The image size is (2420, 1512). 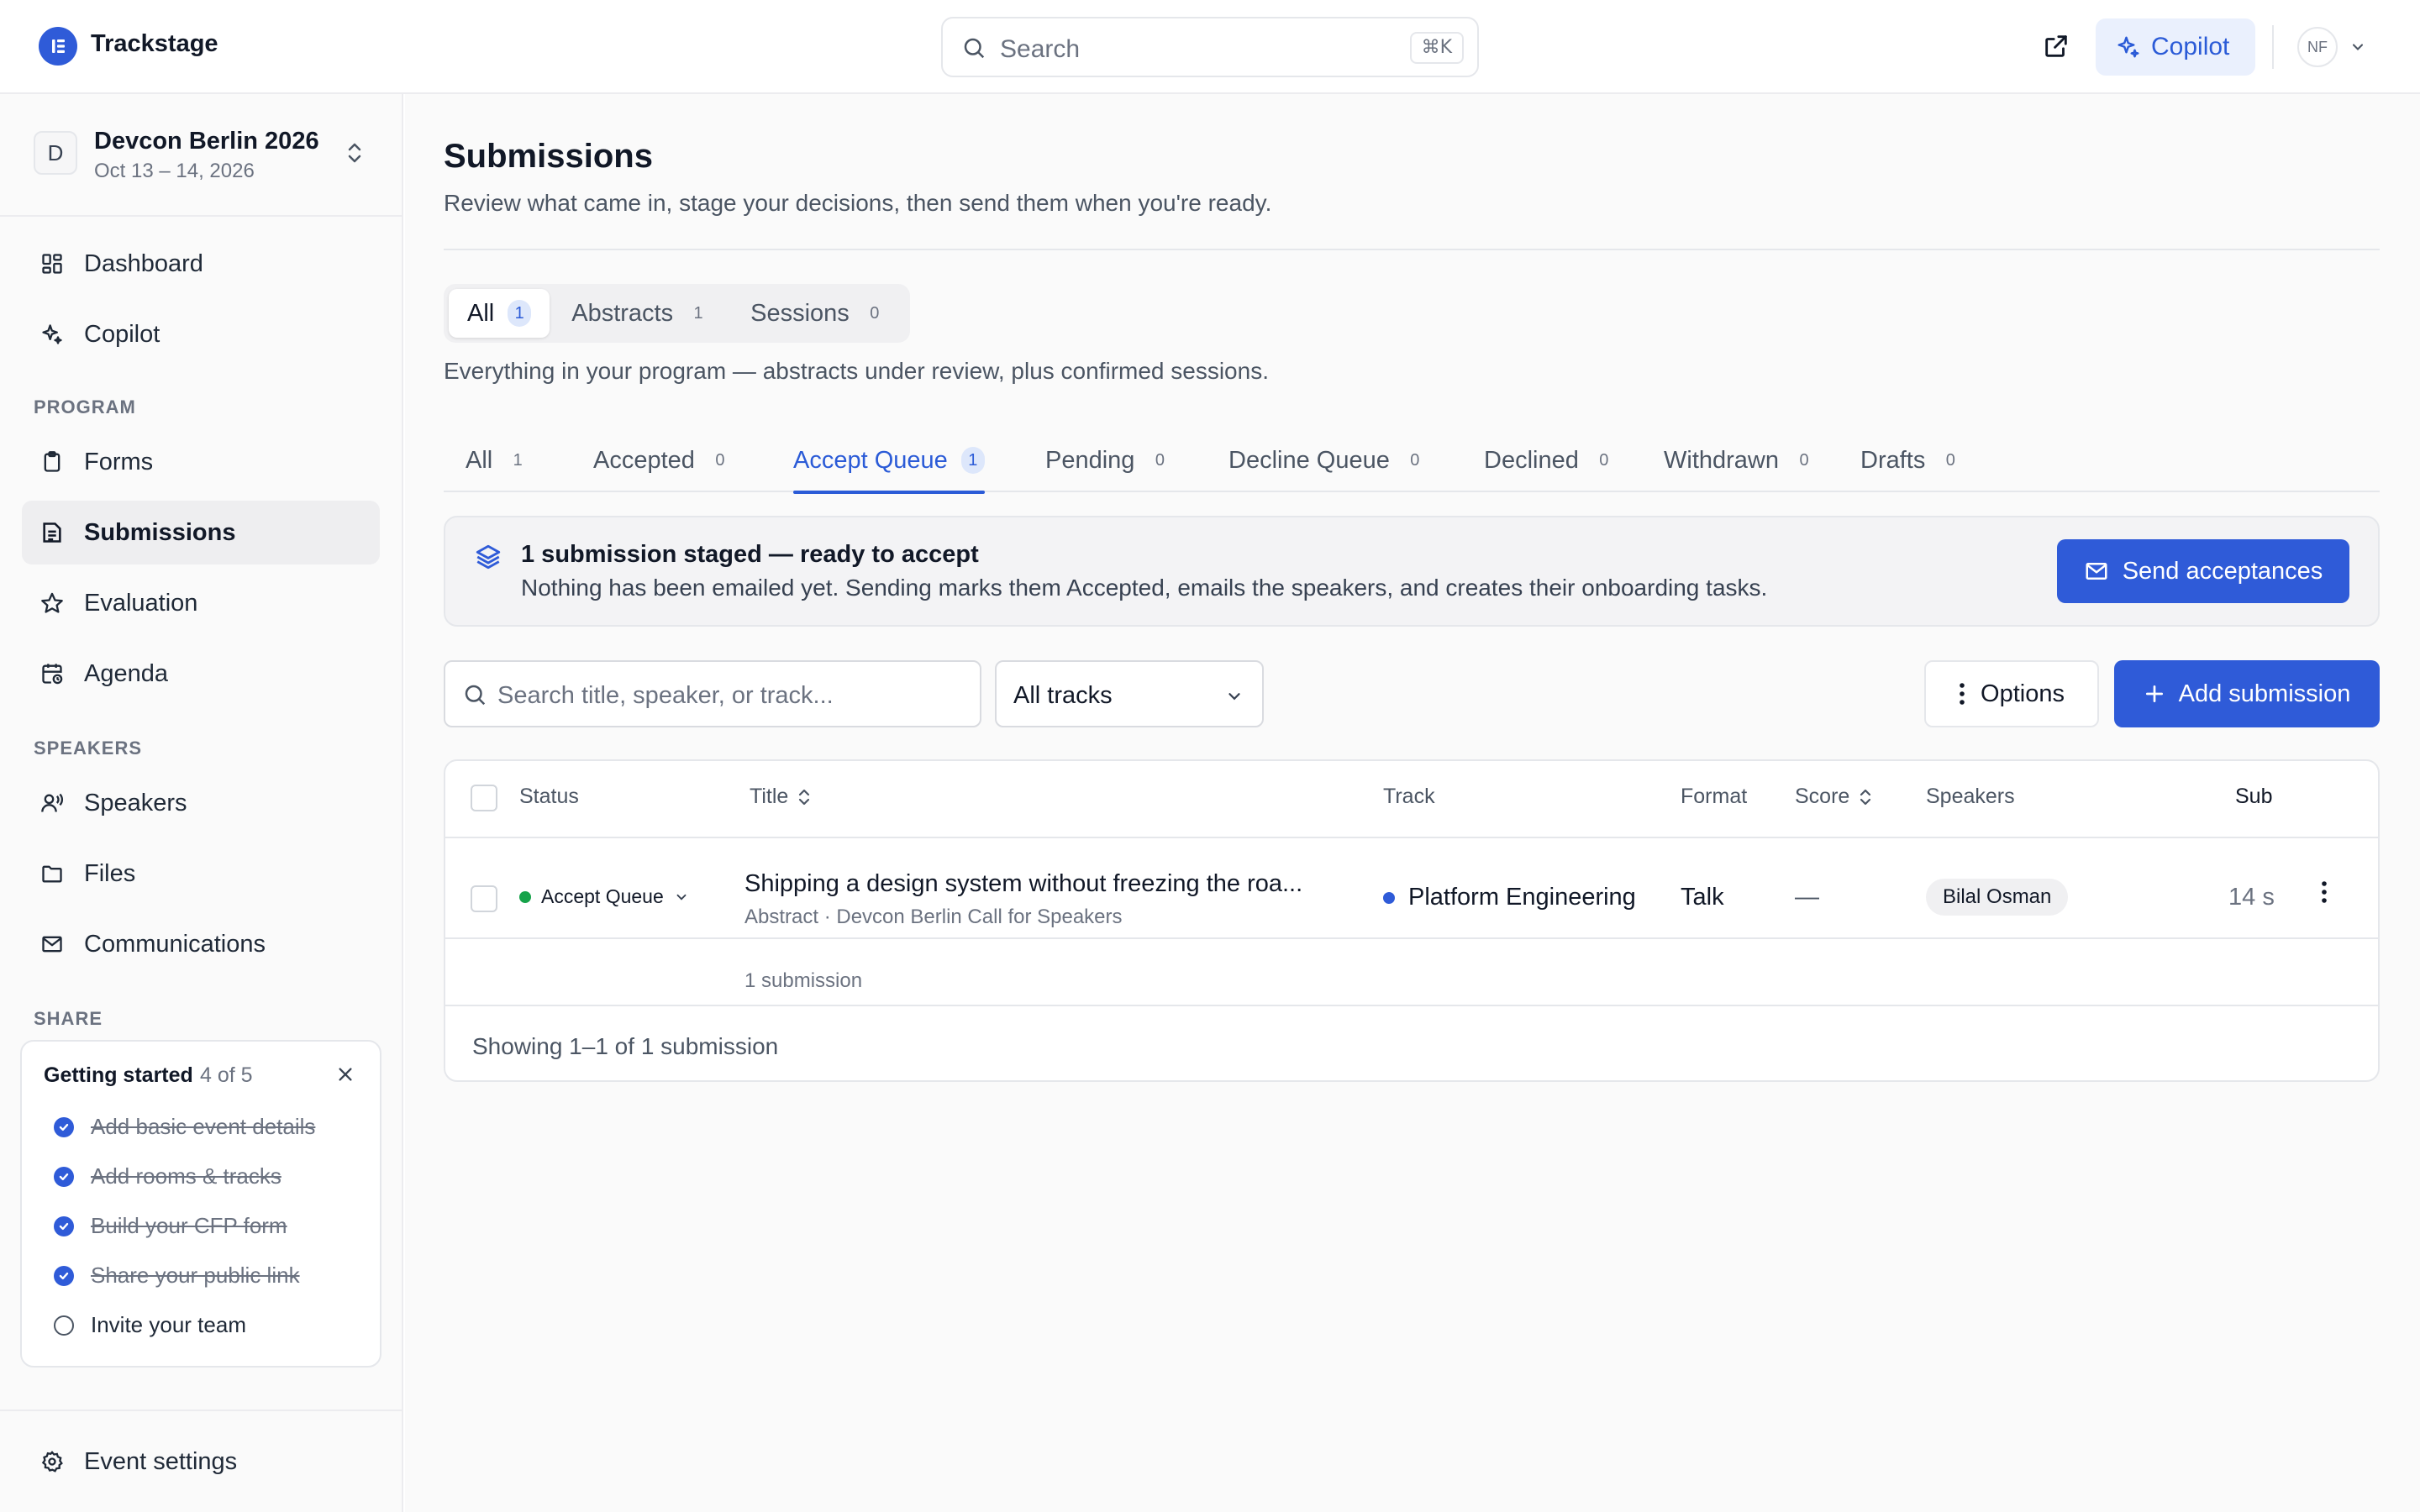 What do you see at coordinates (154, 44) in the screenshot?
I see `app-name: Trackstage` at bounding box center [154, 44].